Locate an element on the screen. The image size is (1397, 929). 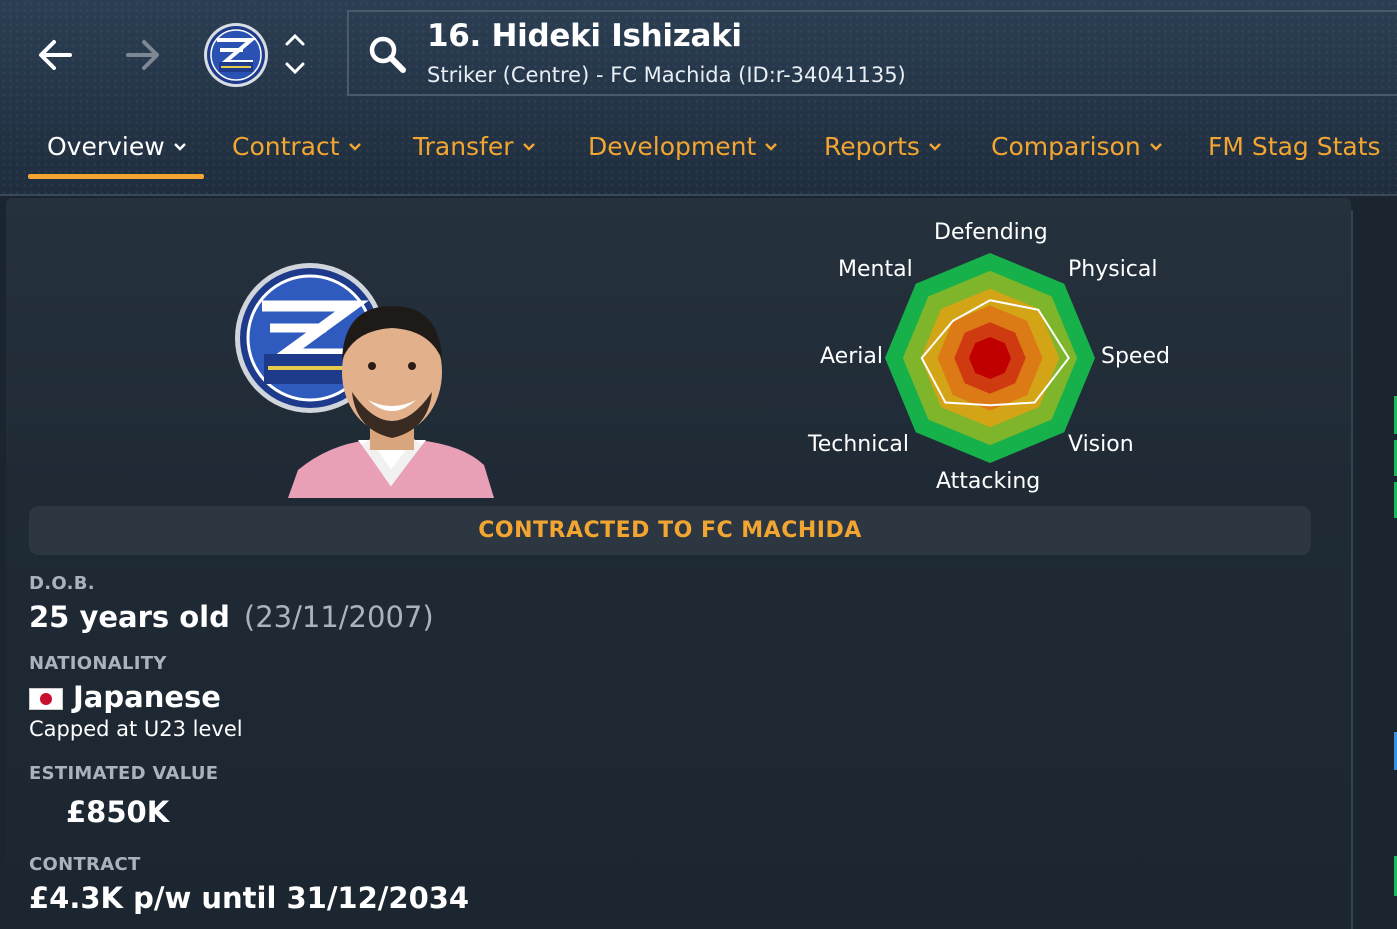
tab-fm-stag-stats: FM Stag Stats is located at coordinates (1294, 146).